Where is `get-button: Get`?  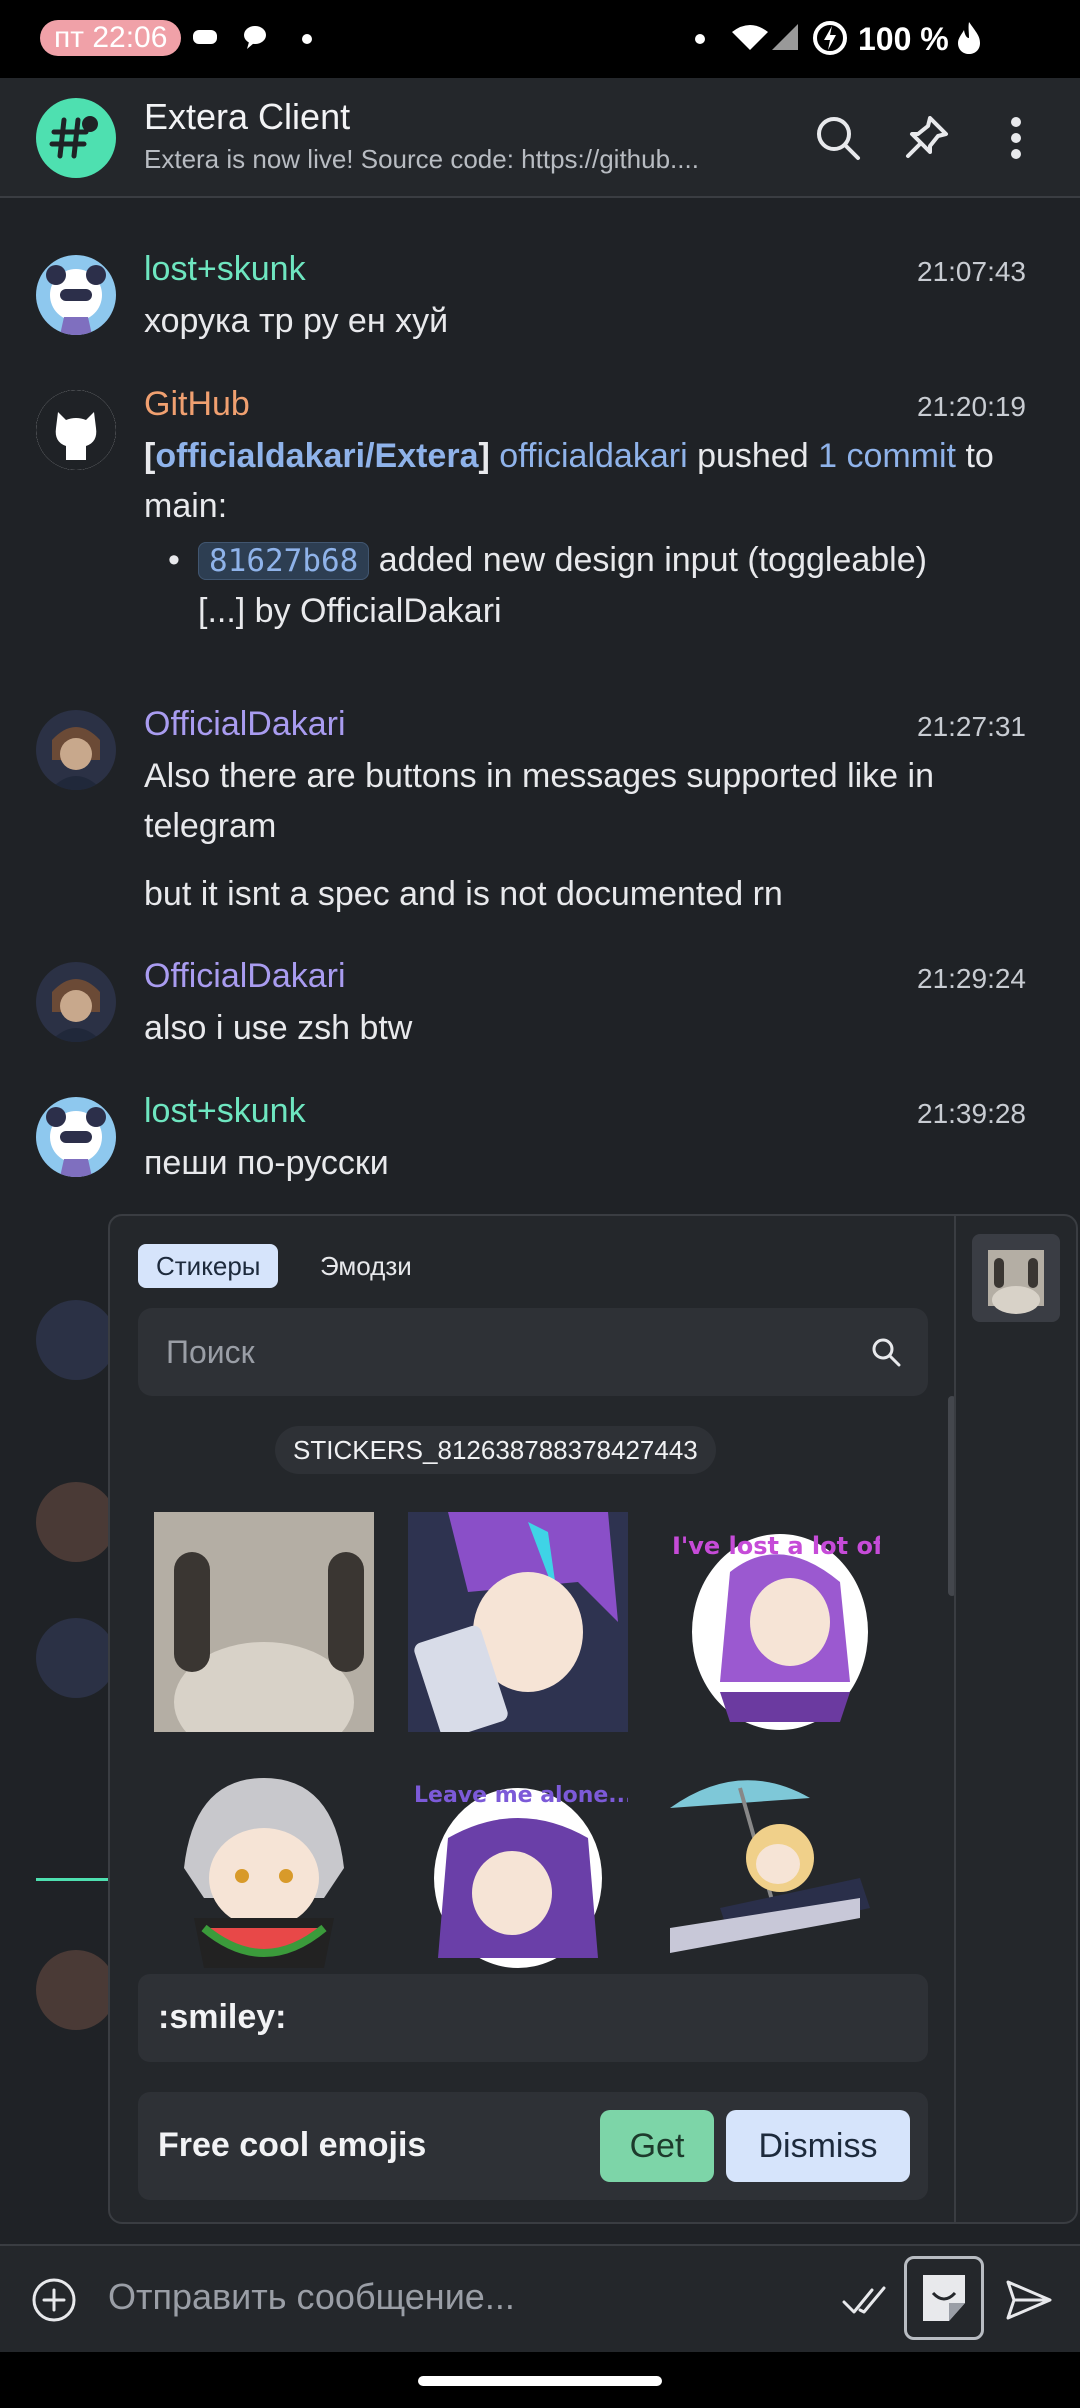
get-button: Get is located at coordinates (657, 2146).